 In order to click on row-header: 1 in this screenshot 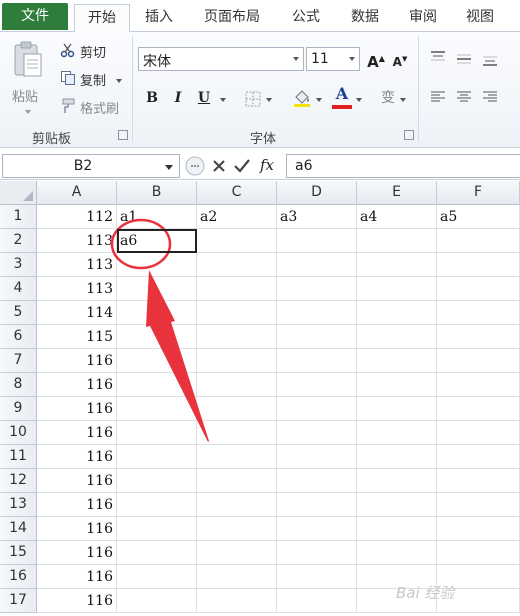, I will do `click(18, 217)`.